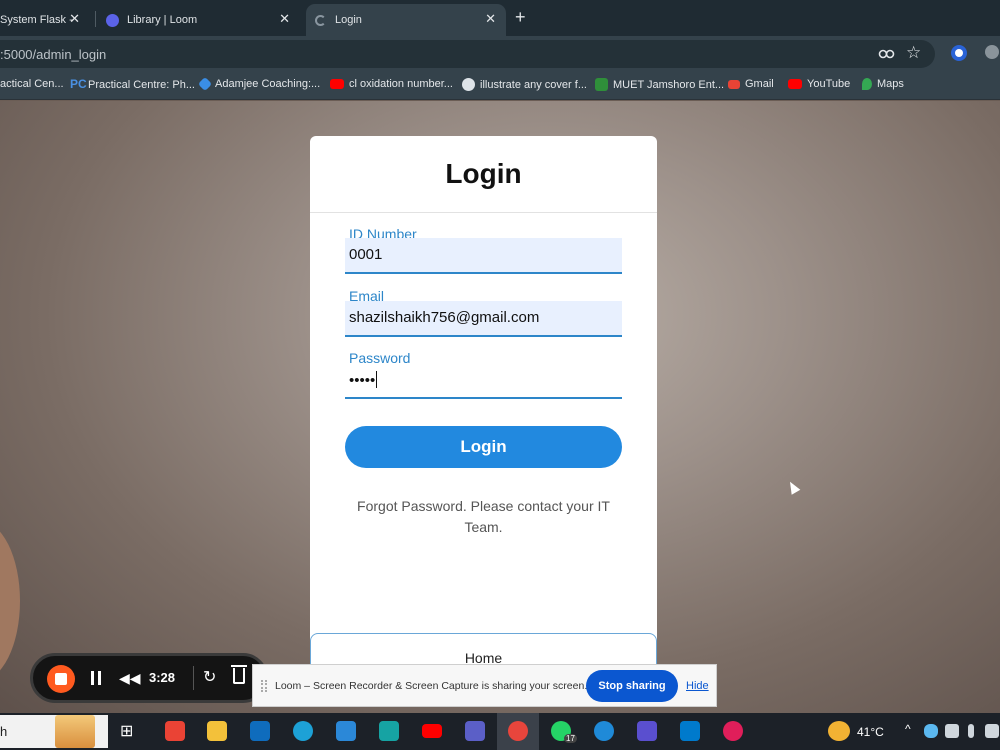  What do you see at coordinates (483, 256) in the screenshot?
I see `id-number-field: 0001` at bounding box center [483, 256].